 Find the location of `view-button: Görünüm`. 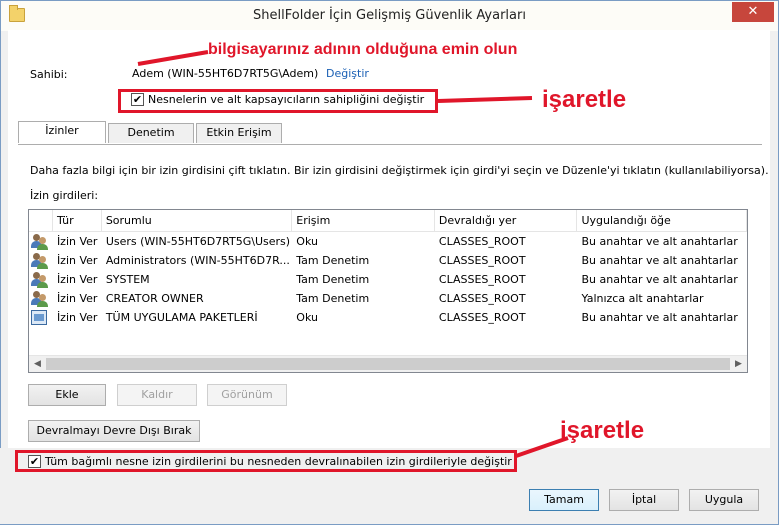

view-button: Görünüm is located at coordinates (247, 395).